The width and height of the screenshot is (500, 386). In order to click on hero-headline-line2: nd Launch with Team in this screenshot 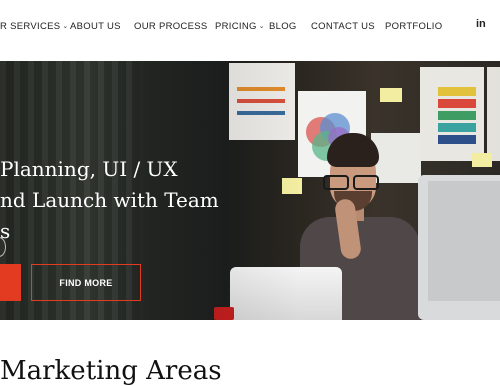, I will do `click(109, 200)`.